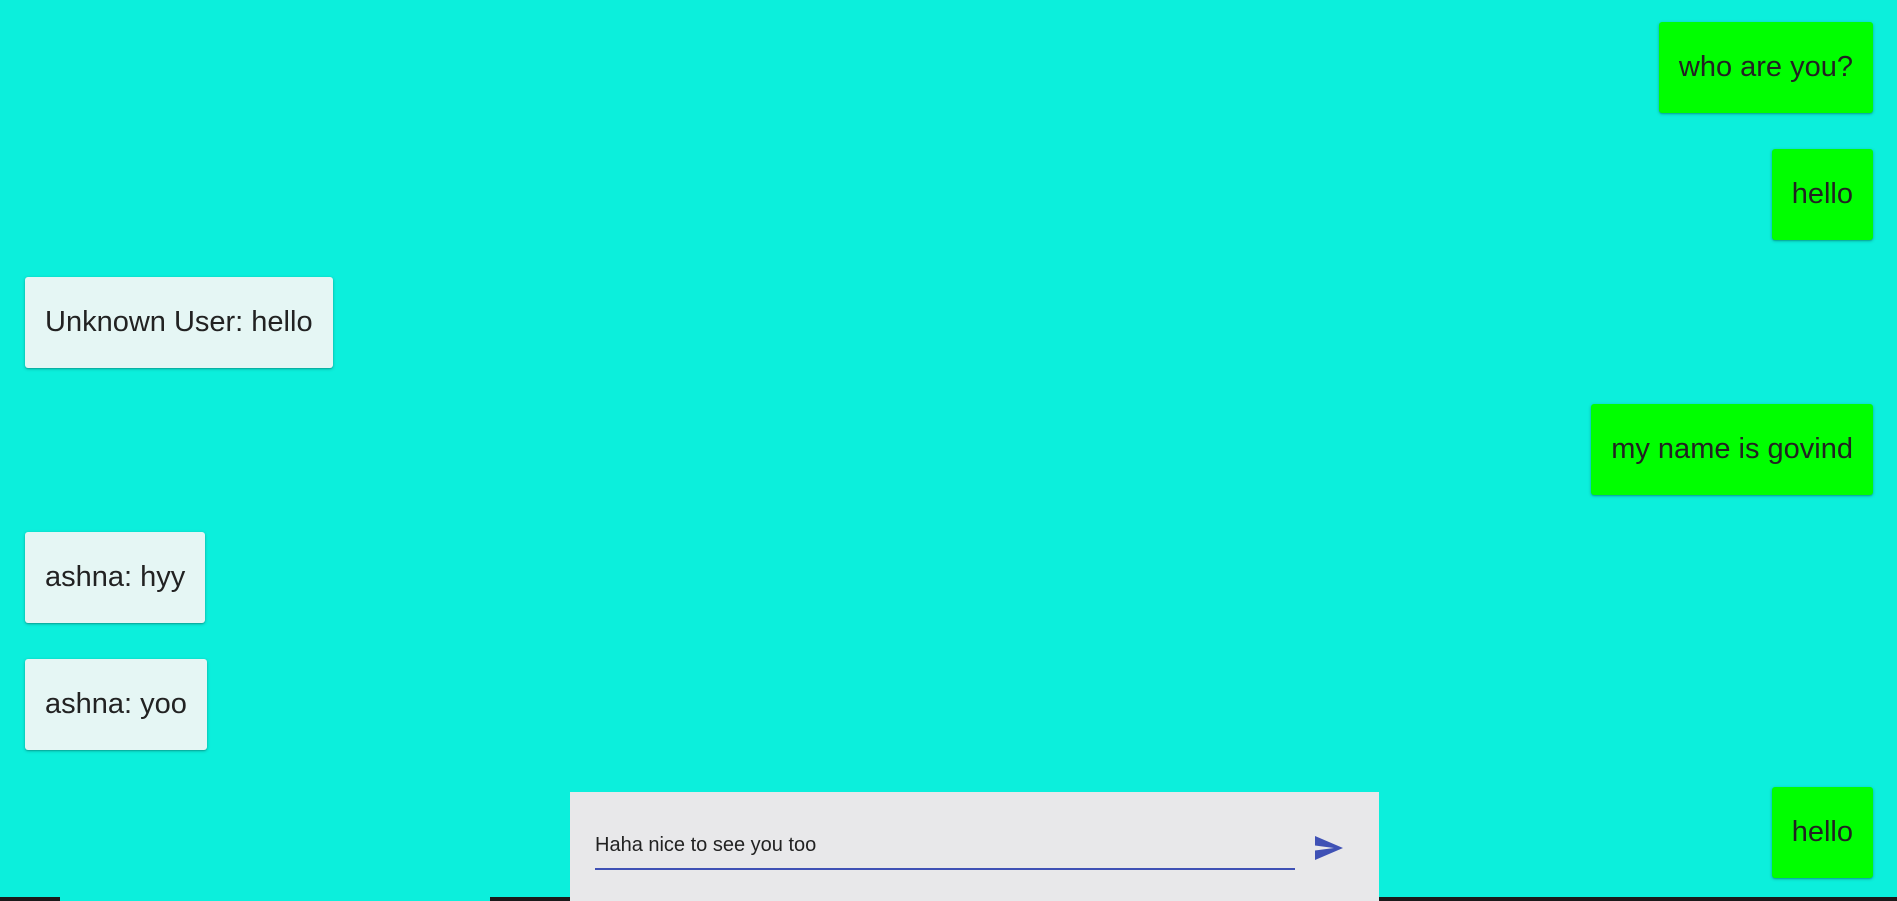  I want to click on message-input-wrapper, so click(945, 846).